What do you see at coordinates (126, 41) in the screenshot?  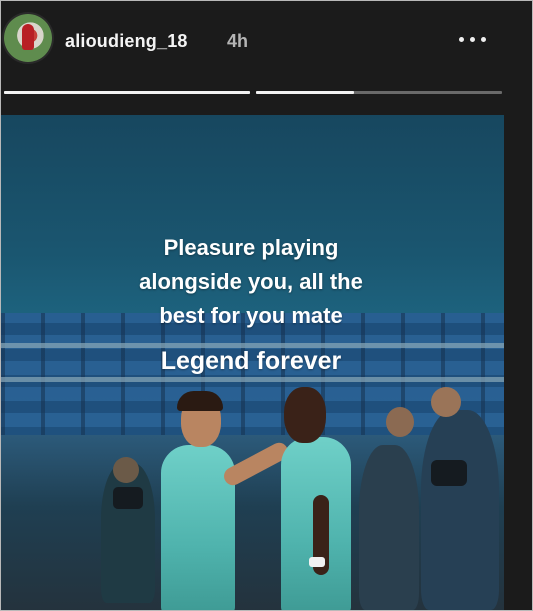 I see `username: alioudieng_18` at bounding box center [126, 41].